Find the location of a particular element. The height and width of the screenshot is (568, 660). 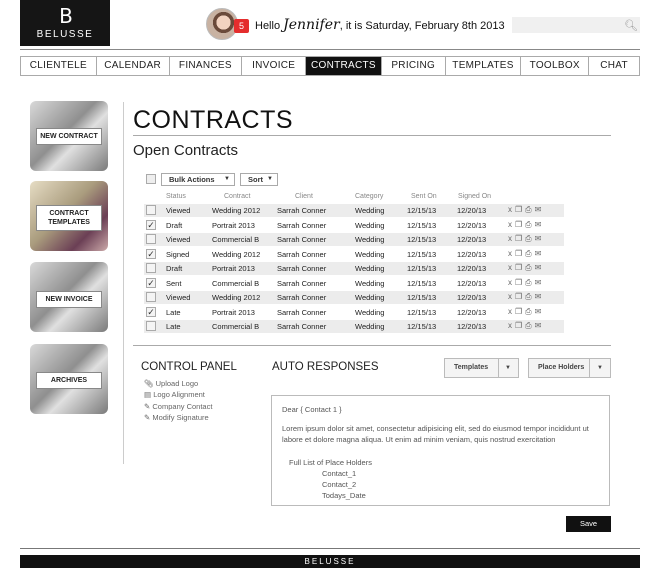

sort-dropdown: Sort ▼ is located at coordinates (259, 179).